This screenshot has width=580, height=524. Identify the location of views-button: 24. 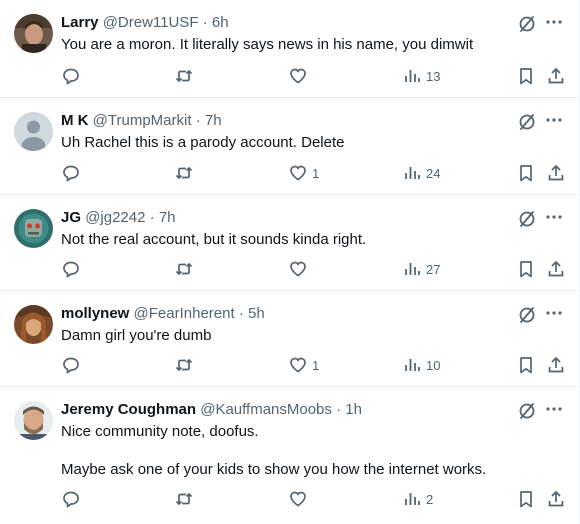
(421, 173).